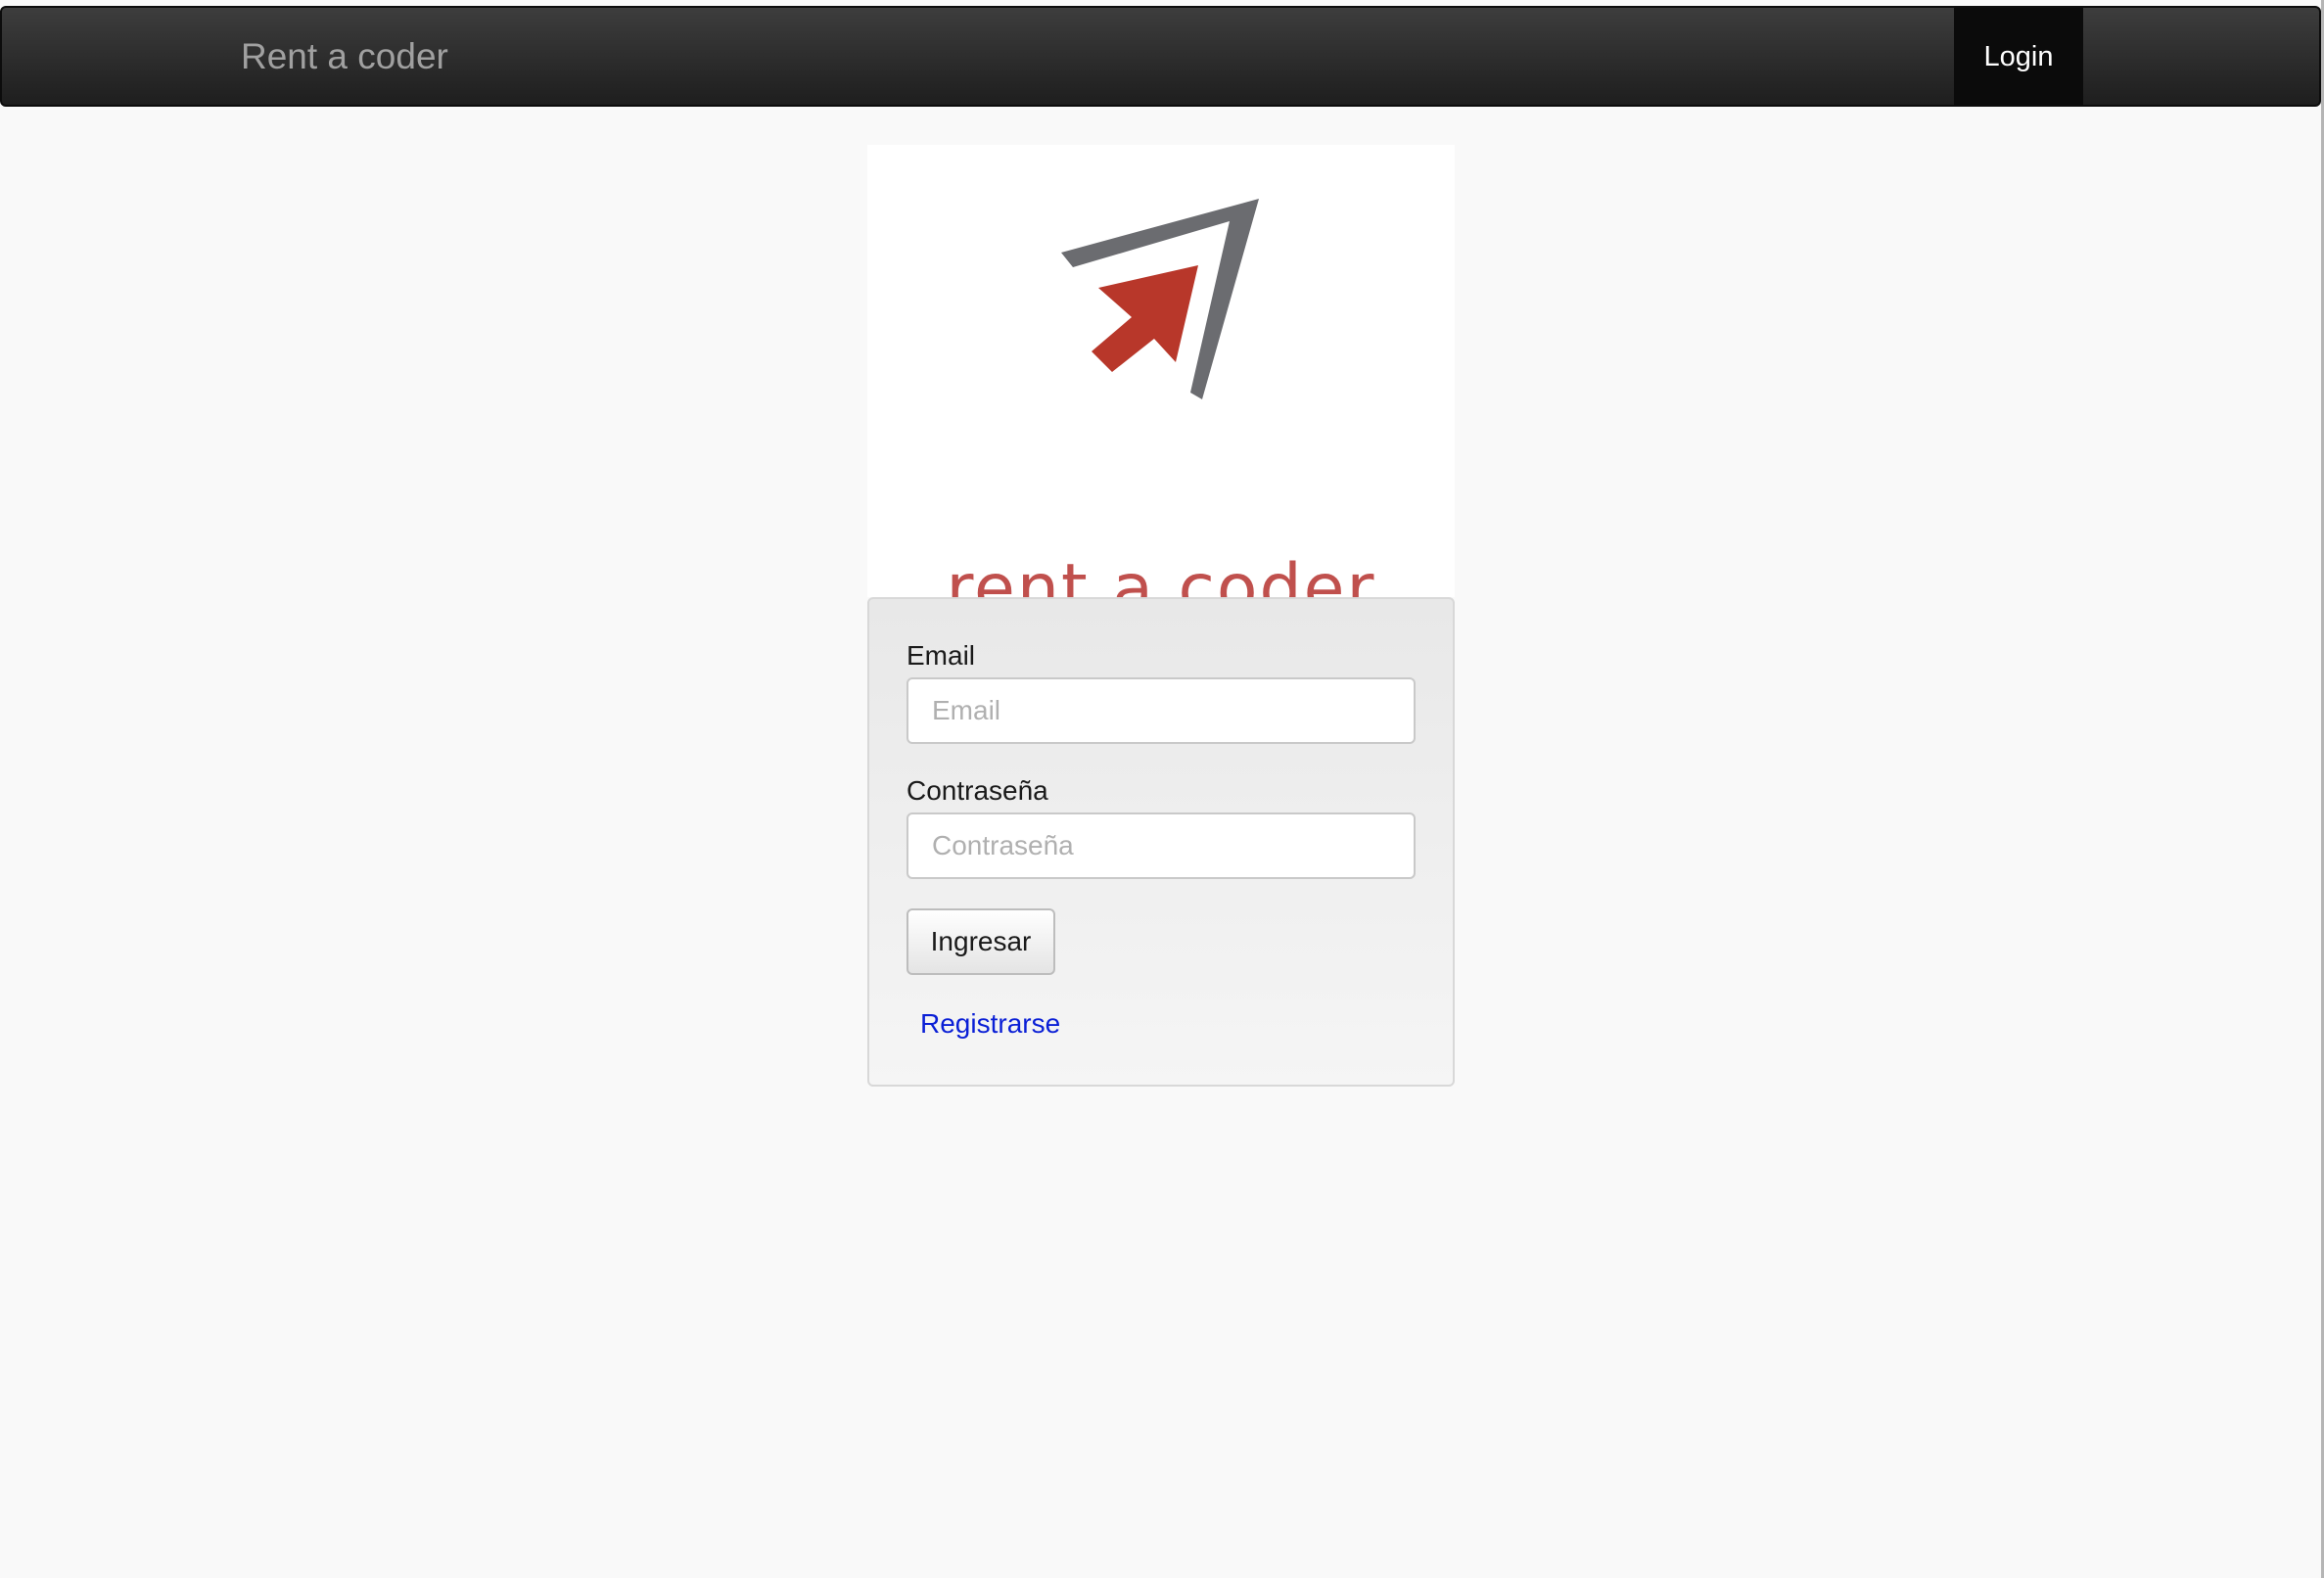 Image resolution: width=2324 pixels, height=1578 pixels. I want to click on password-label: Contraseña, so click(977, 790).